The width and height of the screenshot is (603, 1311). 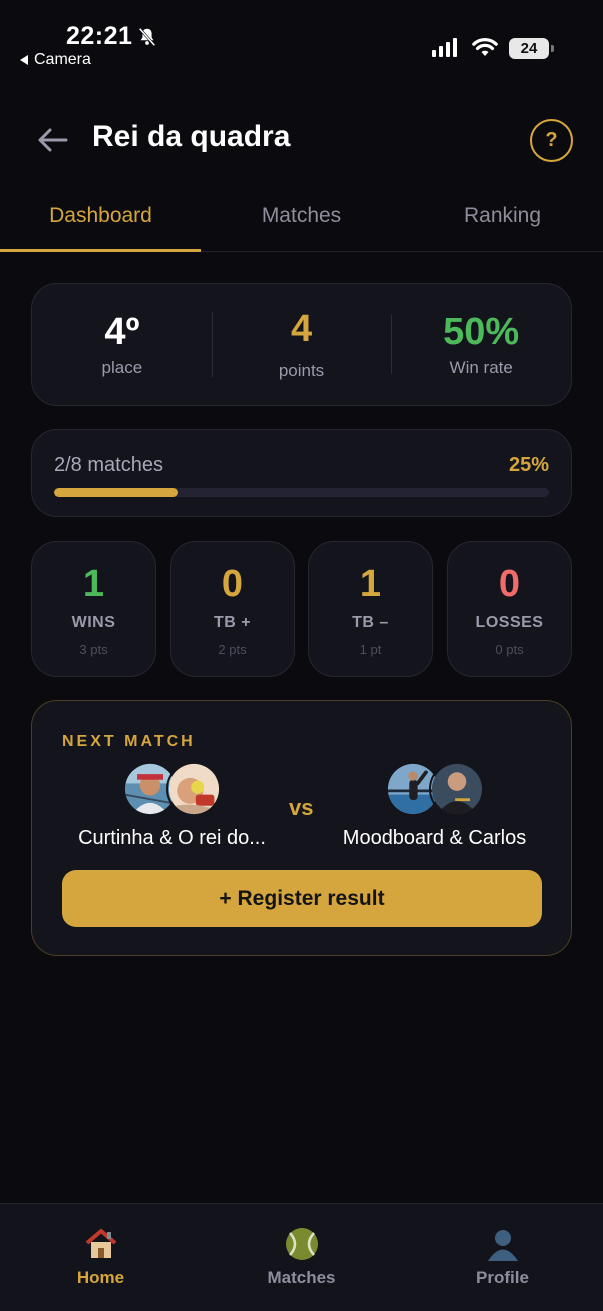 I want to click on tab-bar: Dashboard Matches Ranking, so click(x=301, y=221).